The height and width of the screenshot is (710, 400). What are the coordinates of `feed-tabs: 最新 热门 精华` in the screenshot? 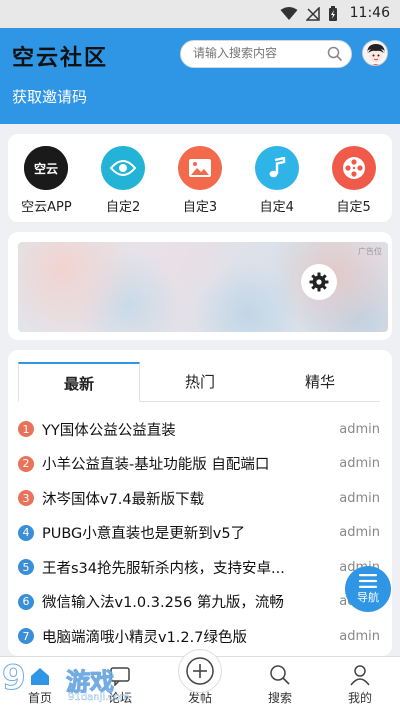 It's located at (199, 382).